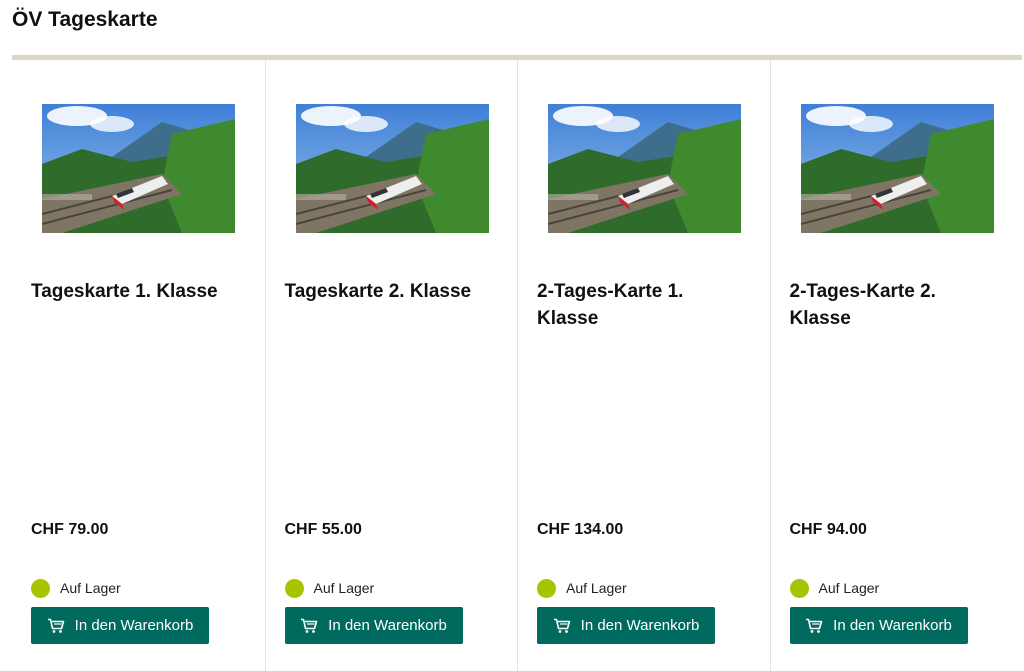  Describe the element at coordinates (85, 19) in the screenshot. I see `section-title: ÖV Tageskarte` at that location.